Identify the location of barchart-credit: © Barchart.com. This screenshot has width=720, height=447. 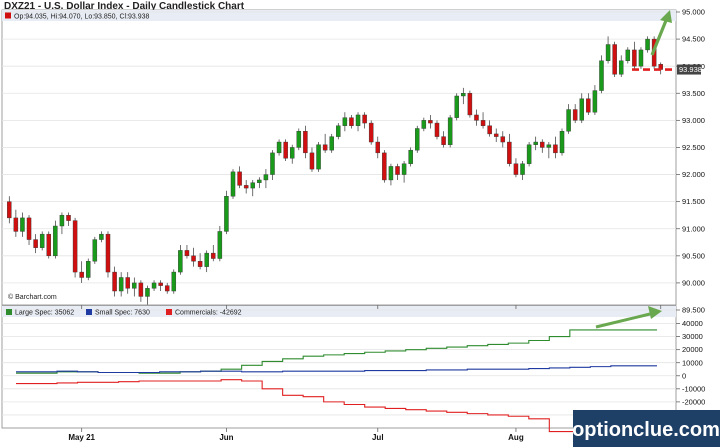
(32, 297).